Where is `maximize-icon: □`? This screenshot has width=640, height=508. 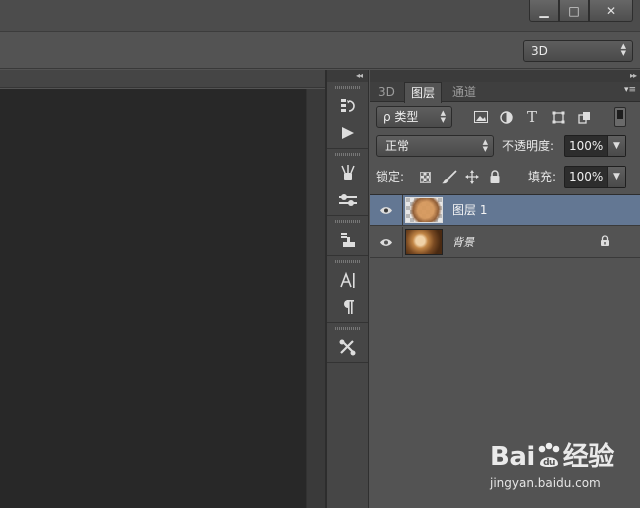
maximize-icon: □ is located at coordinates (574, 10).